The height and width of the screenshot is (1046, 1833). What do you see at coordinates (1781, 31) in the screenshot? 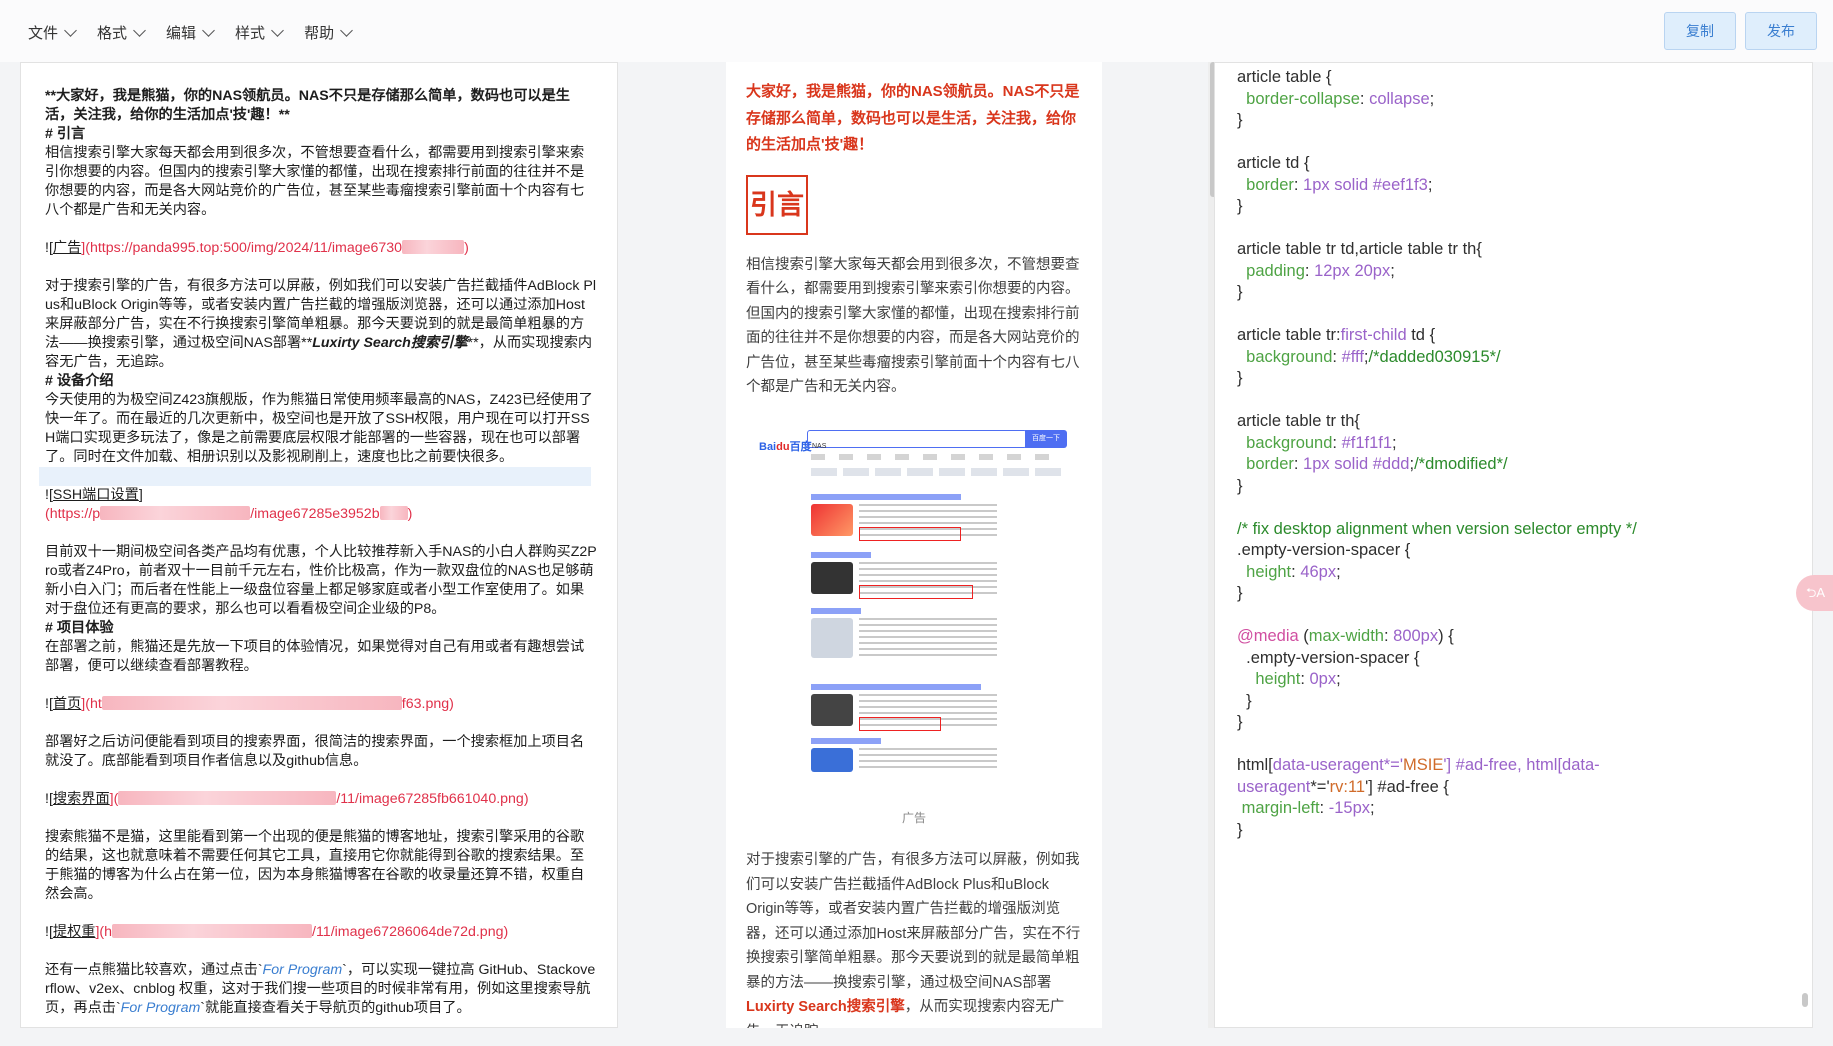
I see `publish-button: 发布` at bounding box center [1781, 31].